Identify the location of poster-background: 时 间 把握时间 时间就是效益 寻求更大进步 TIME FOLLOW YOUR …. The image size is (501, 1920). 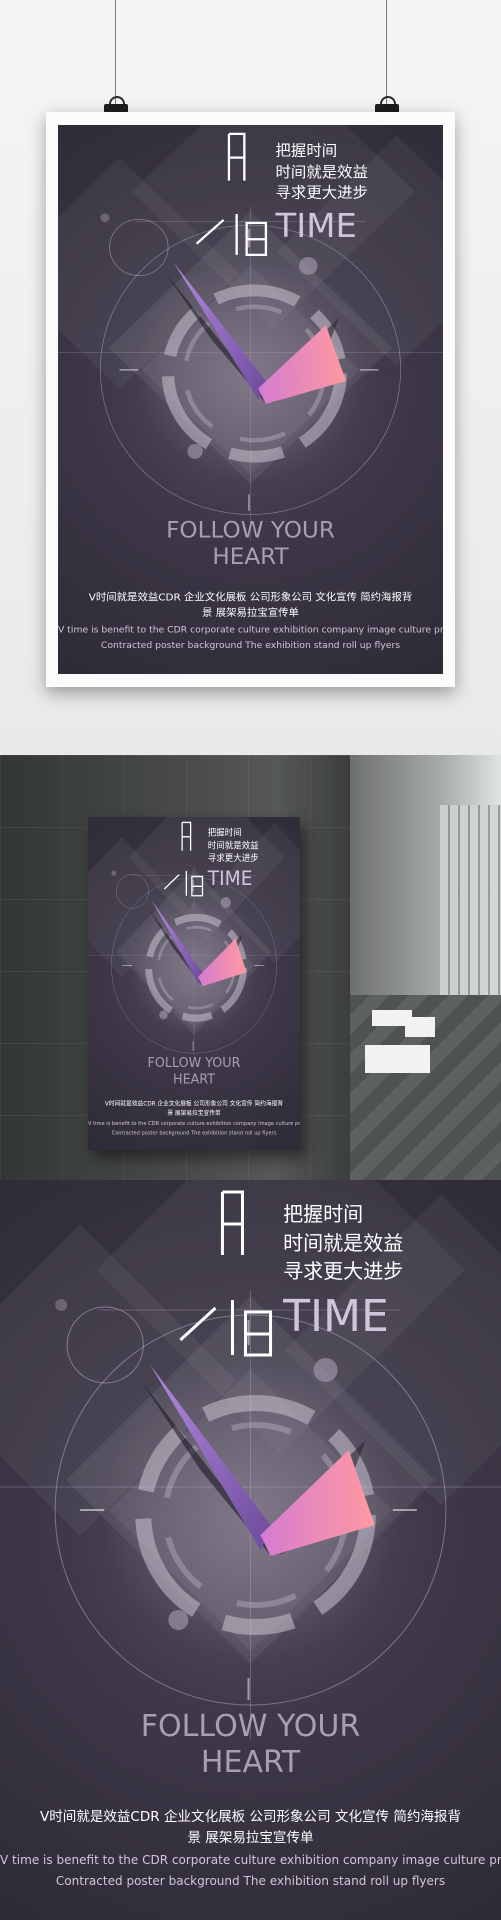
(194, 983).